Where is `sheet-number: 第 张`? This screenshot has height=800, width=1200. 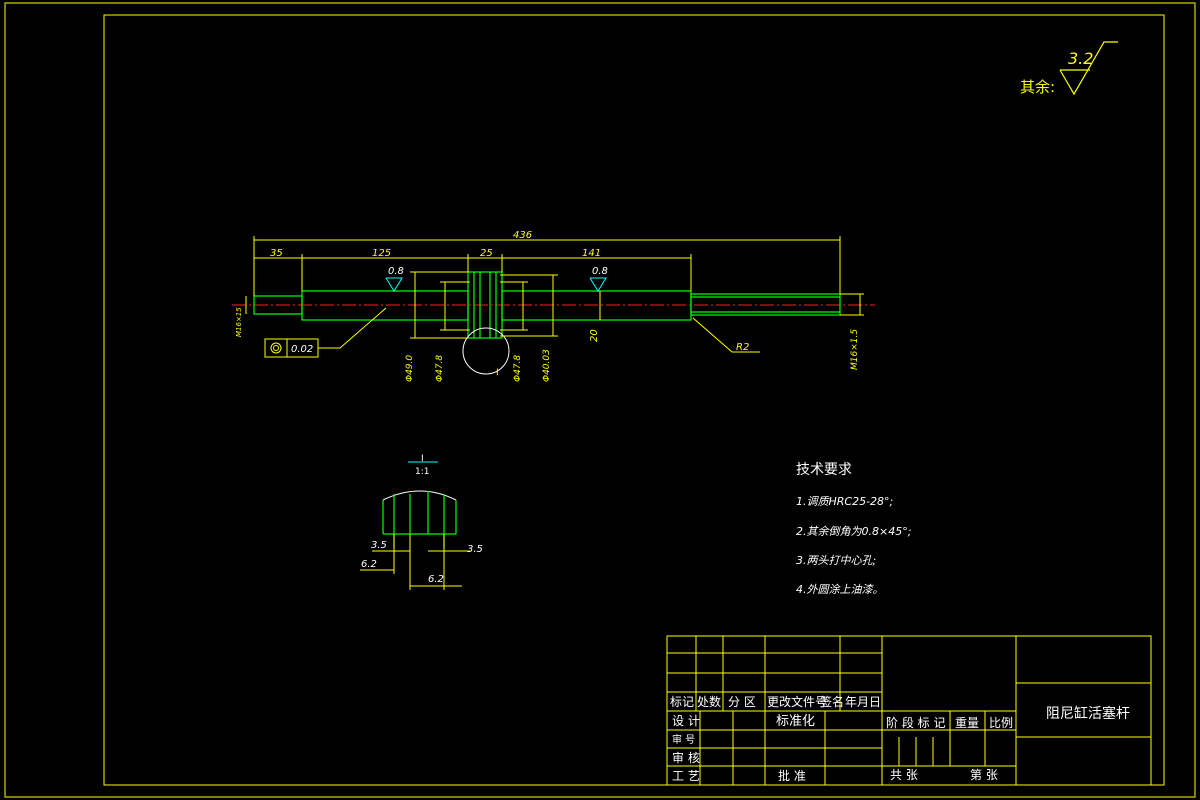
sheet-number: 第 张 is located at coordinates (984, 775).